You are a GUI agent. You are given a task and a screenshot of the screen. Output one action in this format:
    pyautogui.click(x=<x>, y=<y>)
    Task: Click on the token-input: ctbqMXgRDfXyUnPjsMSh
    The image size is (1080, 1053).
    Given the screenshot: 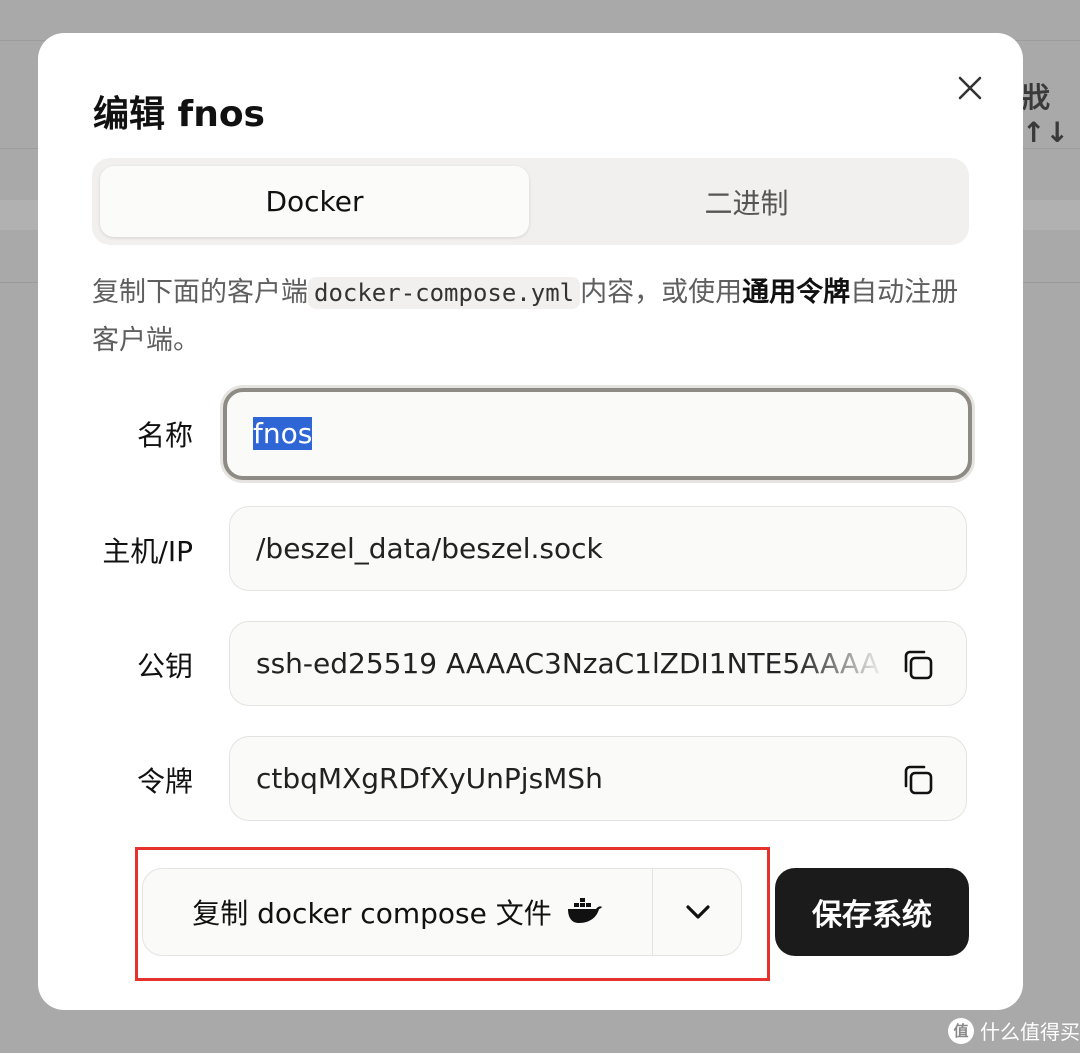 What is the action you would take?
    pyautogui.click(x=566, y=778)
    